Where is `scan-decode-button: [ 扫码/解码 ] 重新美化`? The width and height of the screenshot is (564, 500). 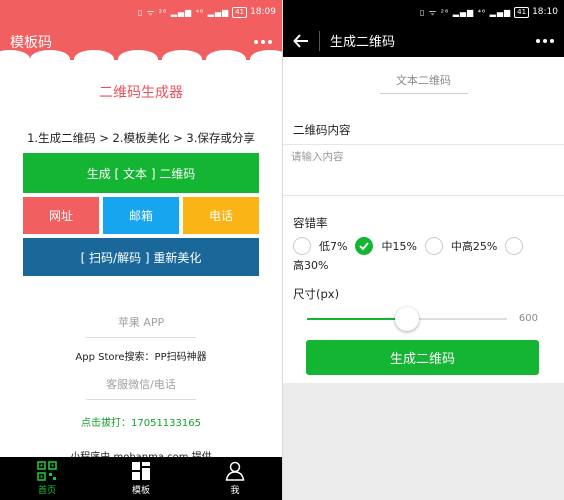
scan-decode-button: [ 扫码/解码 ] 重新美化 is located at coordinates (141, 257).